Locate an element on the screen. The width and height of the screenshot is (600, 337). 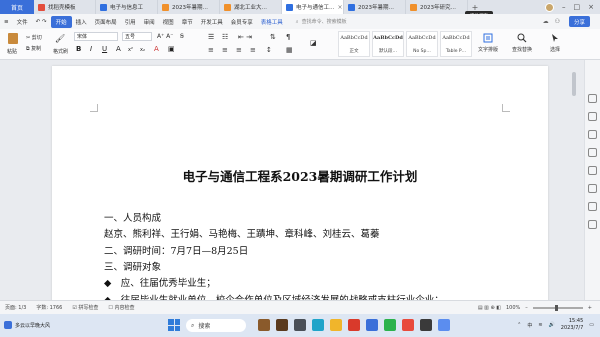
show-marks-icon: ¶ is located at coordinates (288, 37).